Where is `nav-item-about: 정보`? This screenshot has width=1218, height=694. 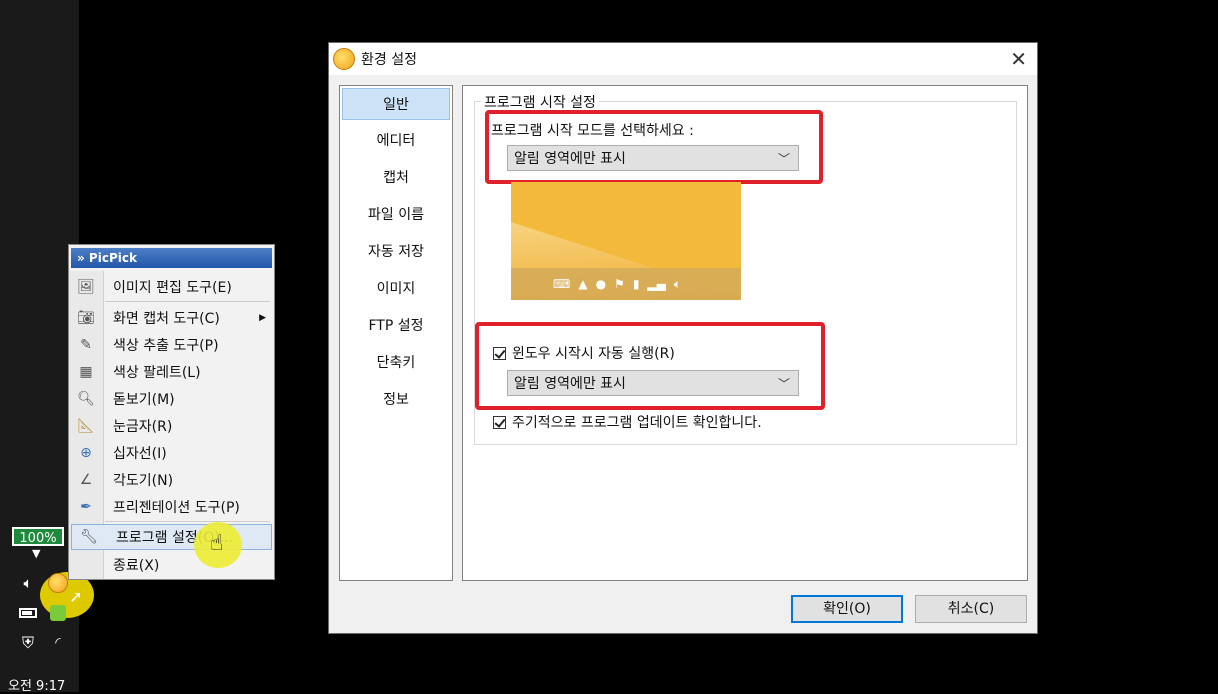
nav-item-about: 정보 is located at coordinates (396, 400).